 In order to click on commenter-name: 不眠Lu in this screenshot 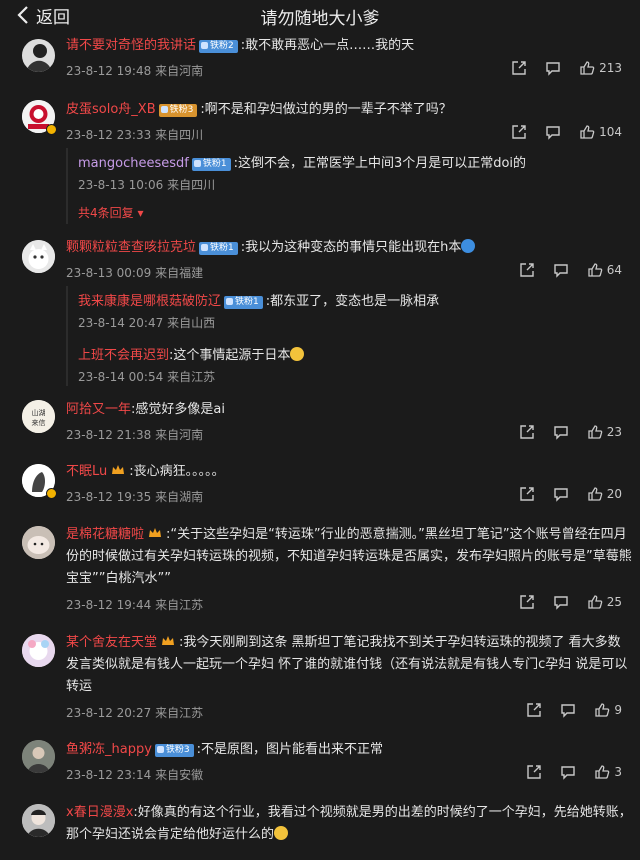, I will do `click(86, 471)`.